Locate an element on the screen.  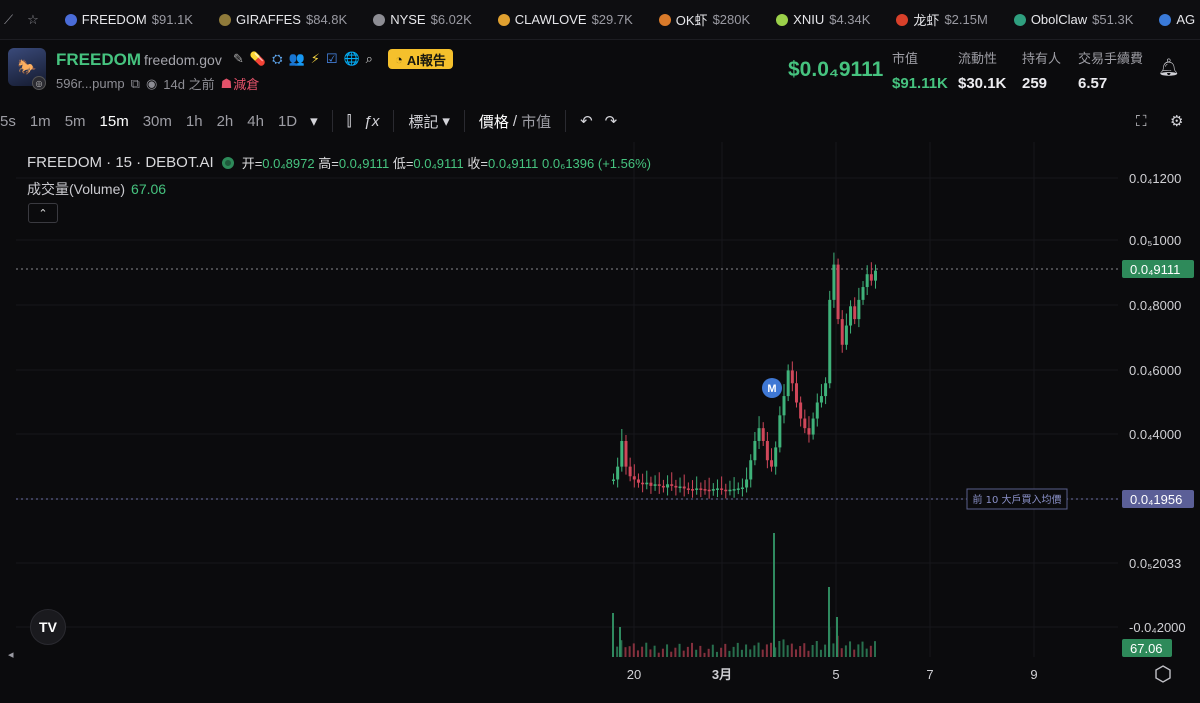
trend-icon: ⟋ is located at coordinates (8, 20).